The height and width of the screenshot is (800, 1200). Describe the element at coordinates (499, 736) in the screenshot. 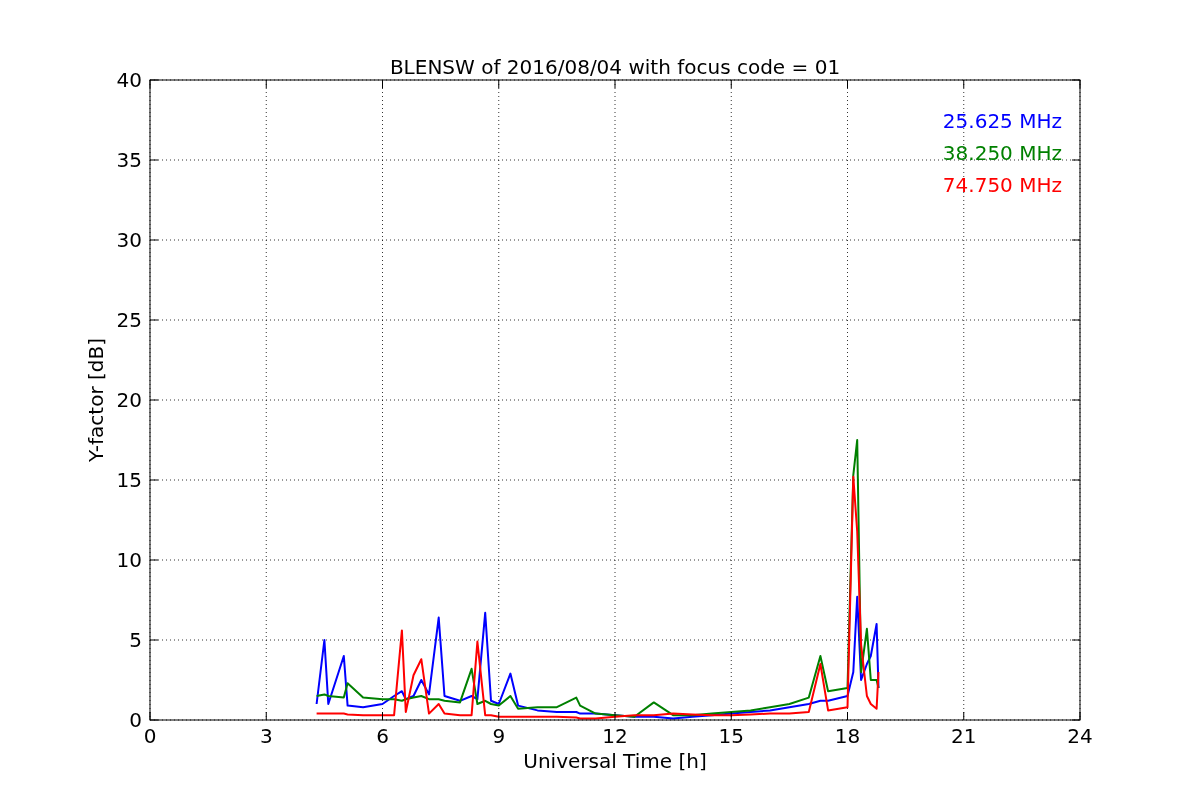

I see `tick-label: 9` at that location.